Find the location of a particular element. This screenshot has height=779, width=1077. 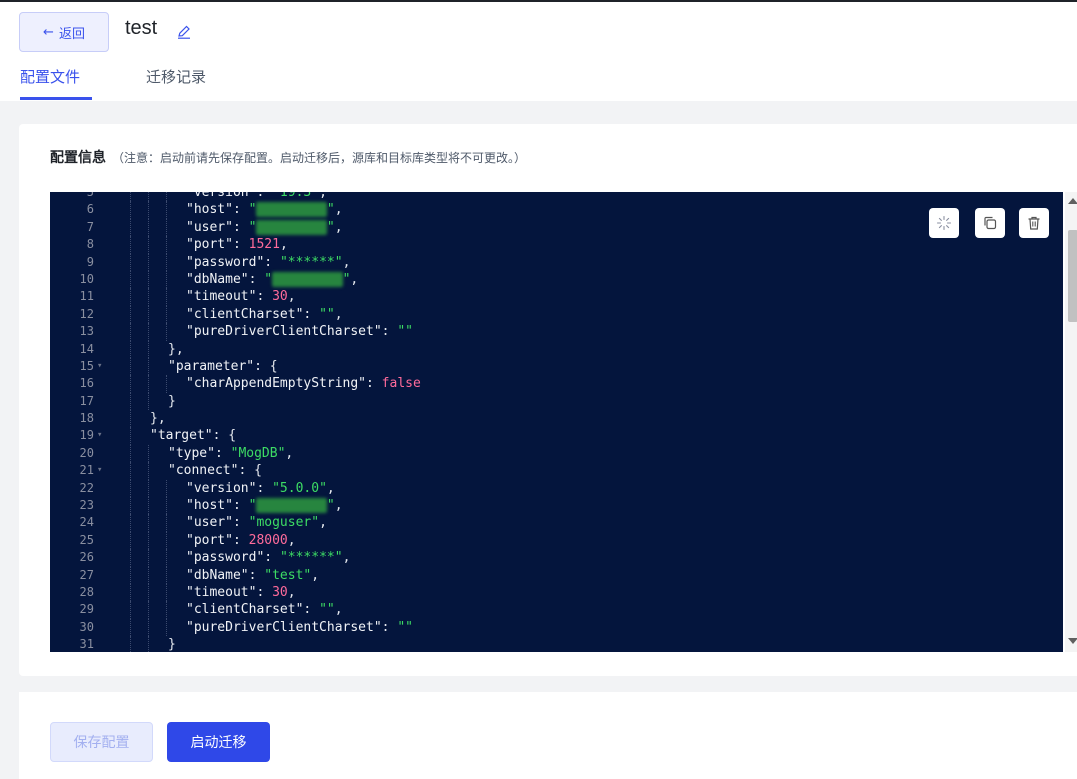

code-text: "target": { is located at coordinates (193, 436).